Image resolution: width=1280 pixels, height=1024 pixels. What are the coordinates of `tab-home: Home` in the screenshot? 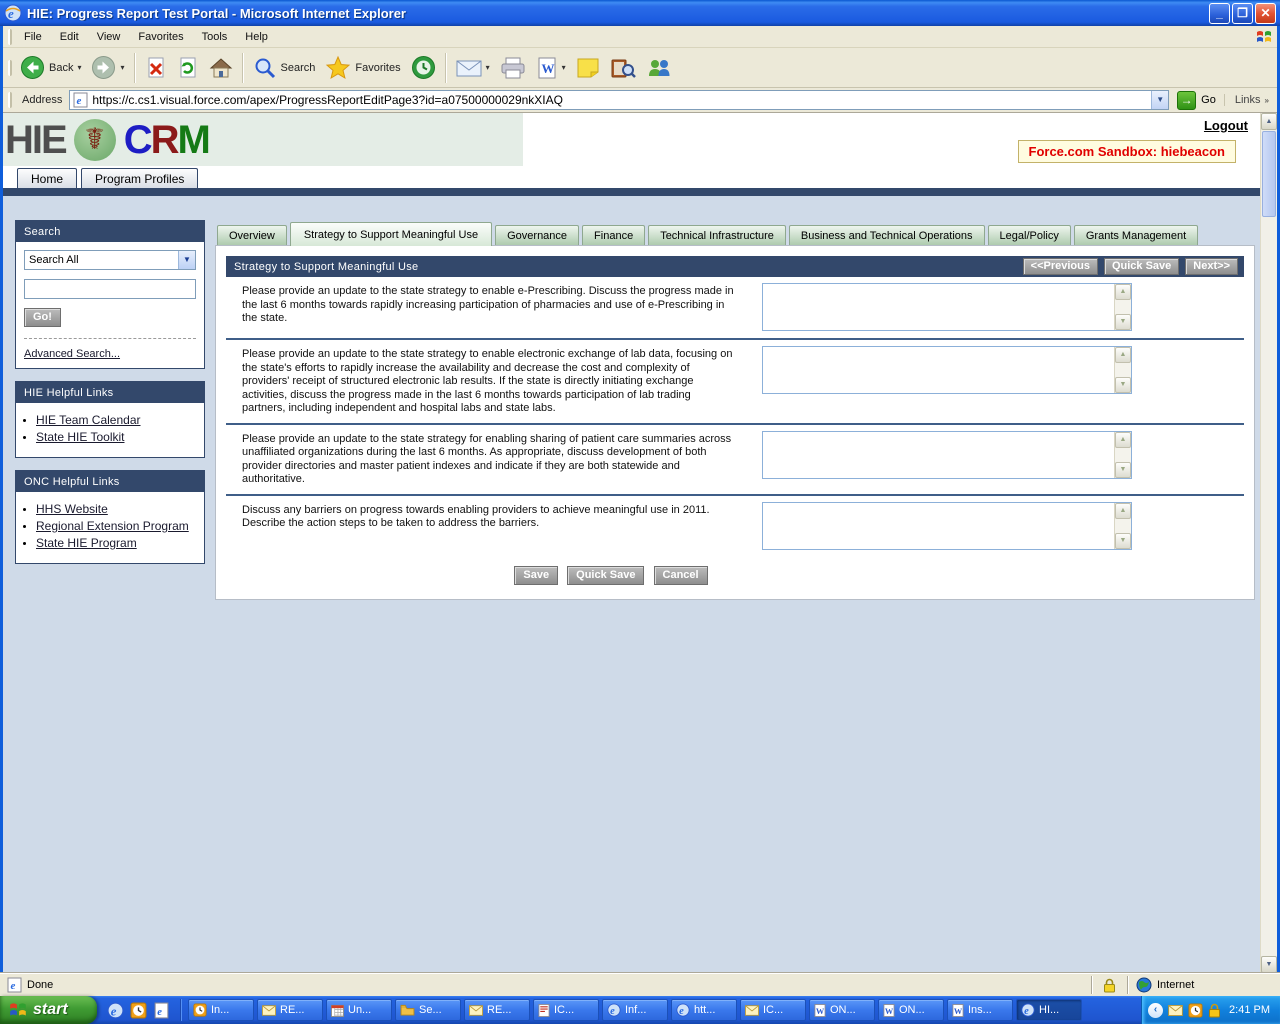 It's located at (47, 178).